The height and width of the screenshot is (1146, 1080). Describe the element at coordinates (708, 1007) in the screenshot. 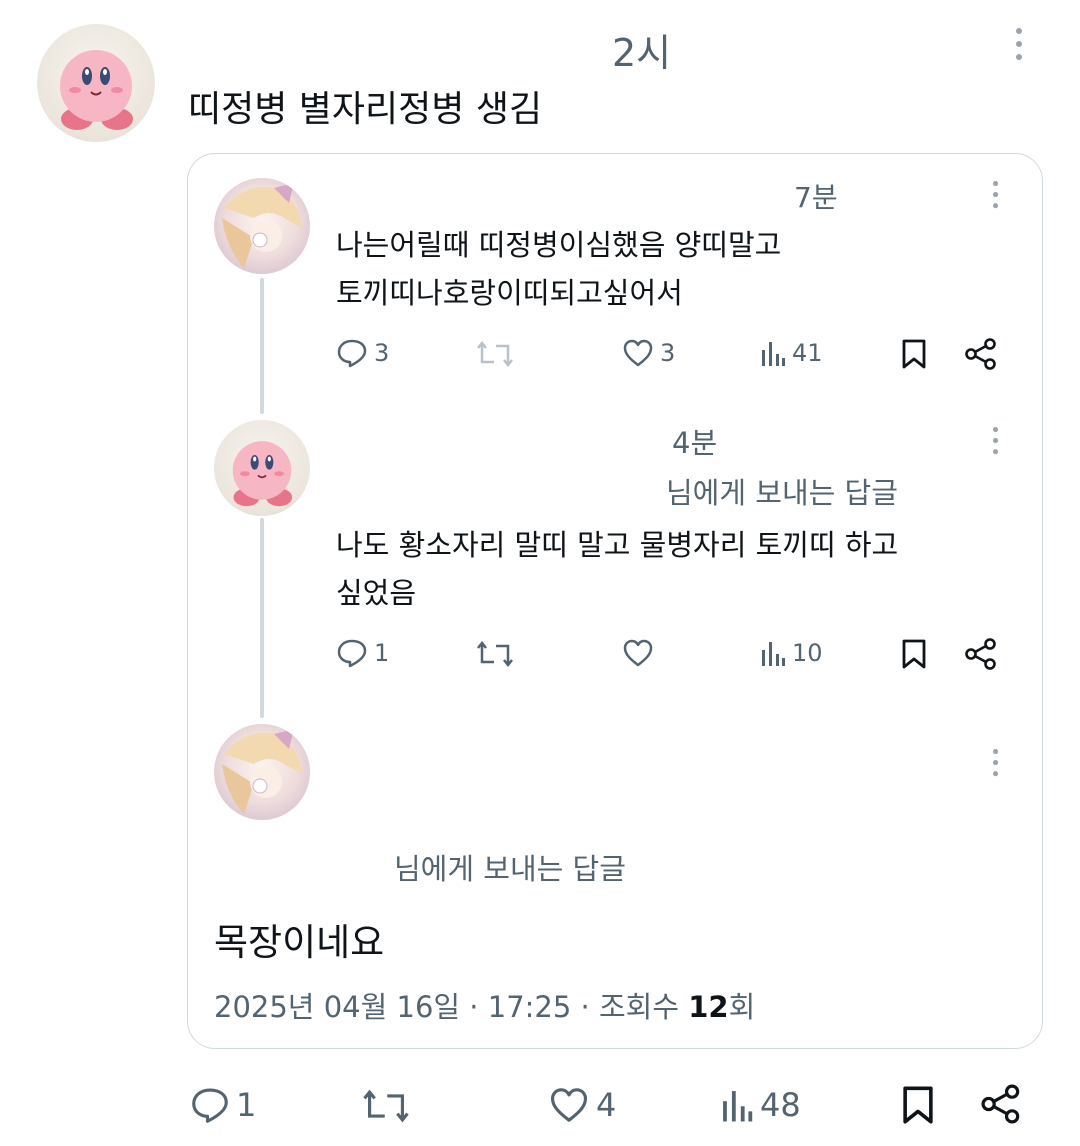

I see `reply3-view-count: 12` at that location.